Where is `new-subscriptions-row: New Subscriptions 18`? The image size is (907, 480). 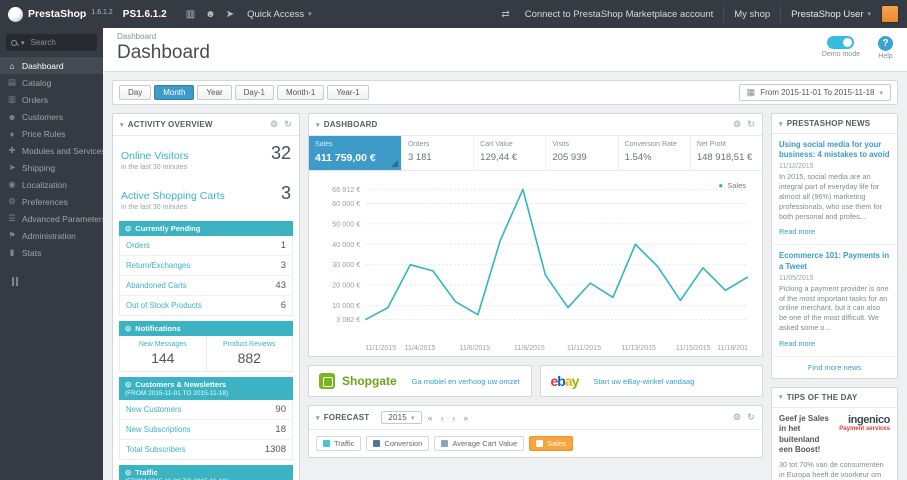 new-subscriptions-row: New Subscriptions 18 is located at coordinates (206, 430).